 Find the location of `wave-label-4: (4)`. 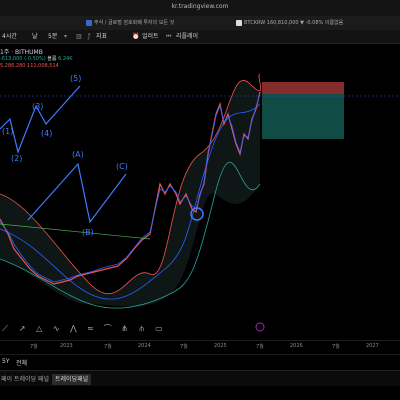

wave-label-4: (4) is located at coordinates (47, 133).